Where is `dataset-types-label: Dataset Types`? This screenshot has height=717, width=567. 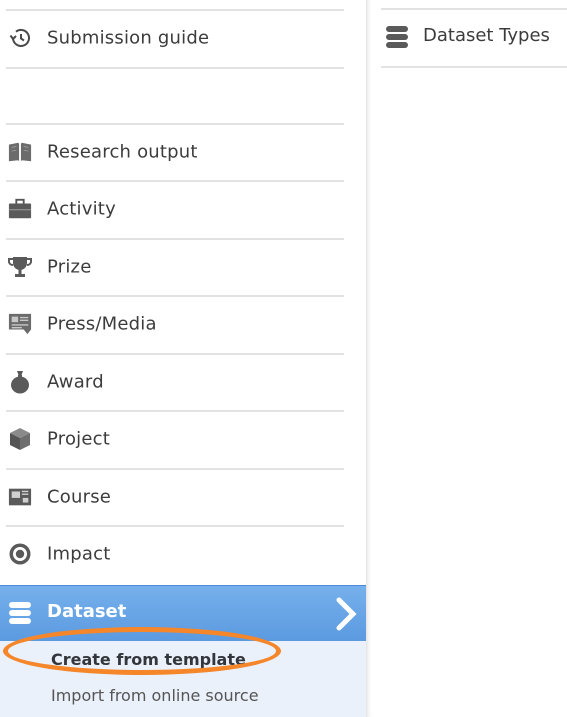 dataset-types-label: Dataset Types is located at coordinates (486, 35).